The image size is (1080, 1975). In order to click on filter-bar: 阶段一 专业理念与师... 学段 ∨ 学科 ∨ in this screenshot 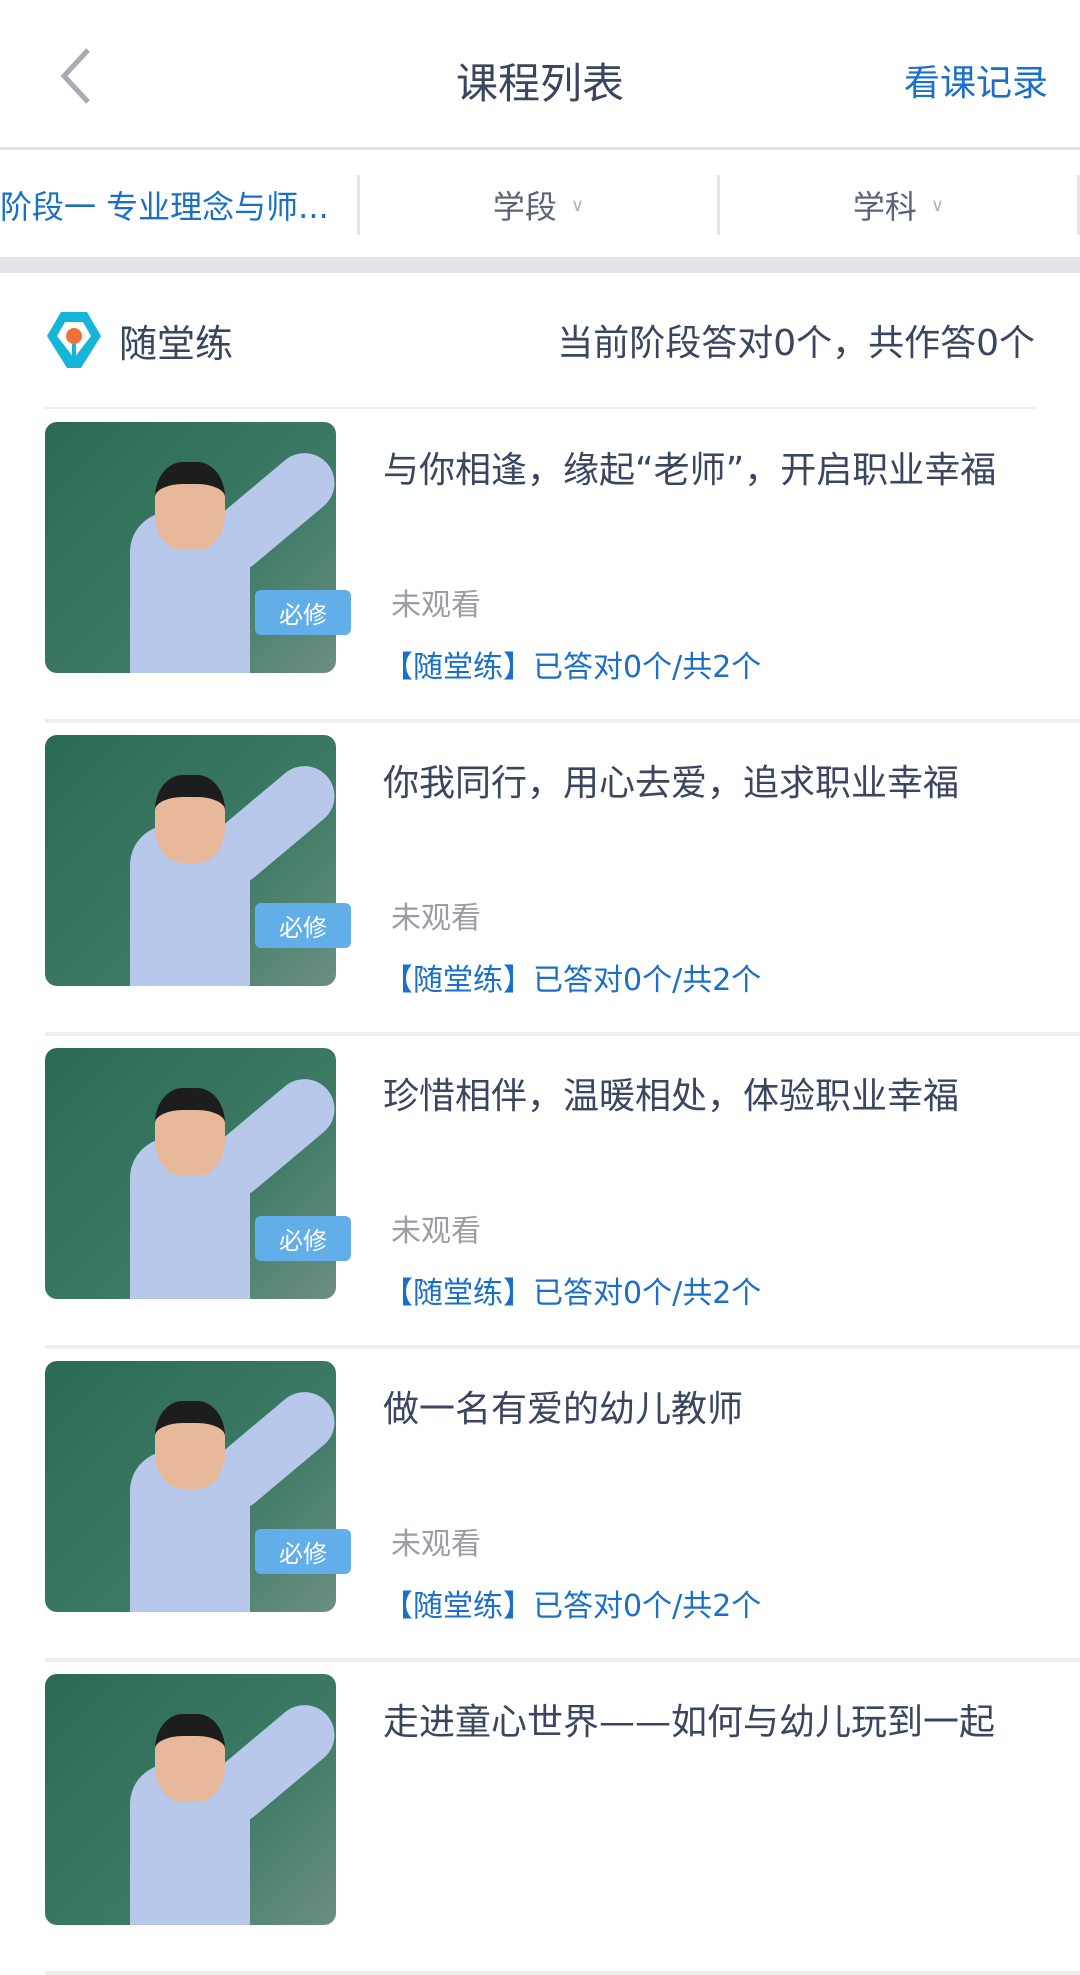, I will do `click(540, 205)`.